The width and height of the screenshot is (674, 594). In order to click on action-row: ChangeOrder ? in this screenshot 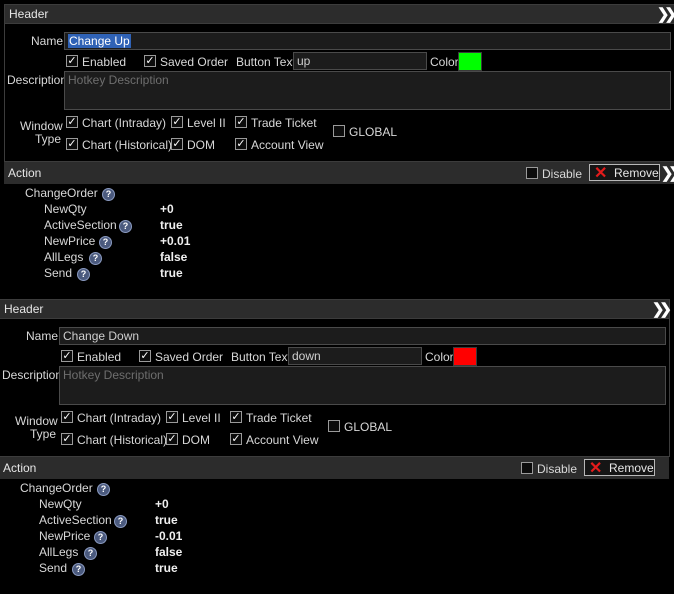, I will do `click(70, 194)`.